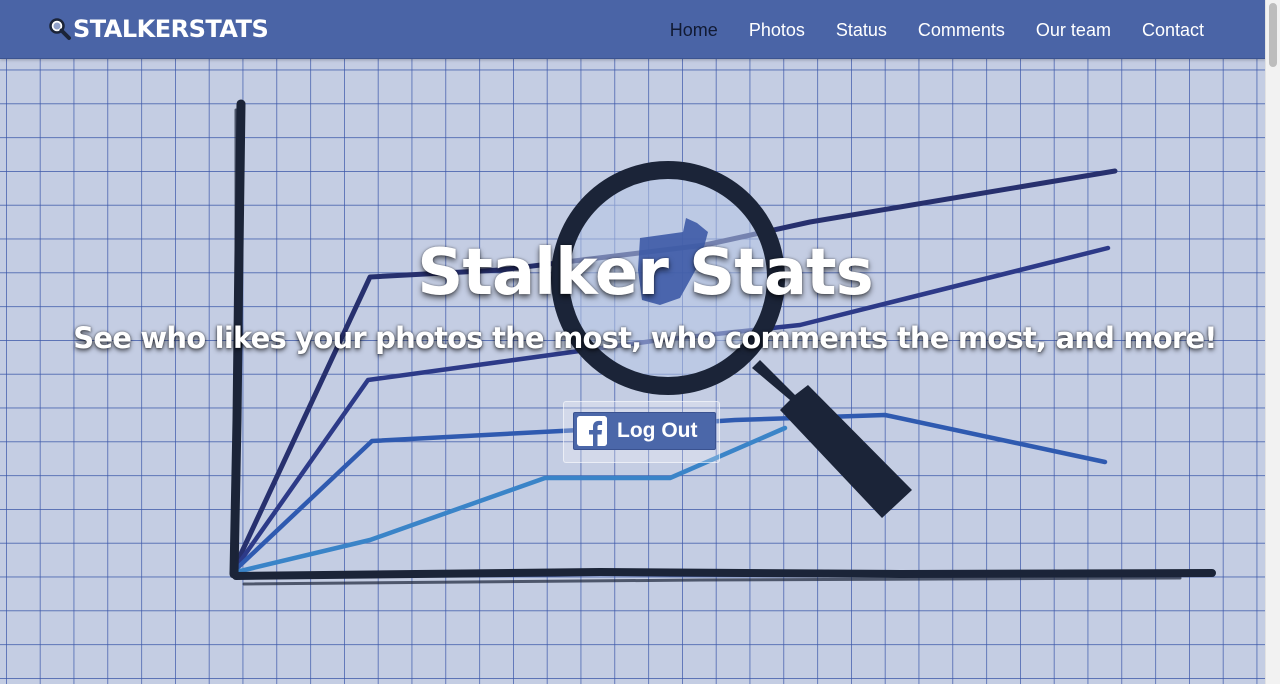 The image size is (1280, 684). Describe the element at coordinates (1273, 35) in the screenshot. I see `scrollbar-thumb` at that location.